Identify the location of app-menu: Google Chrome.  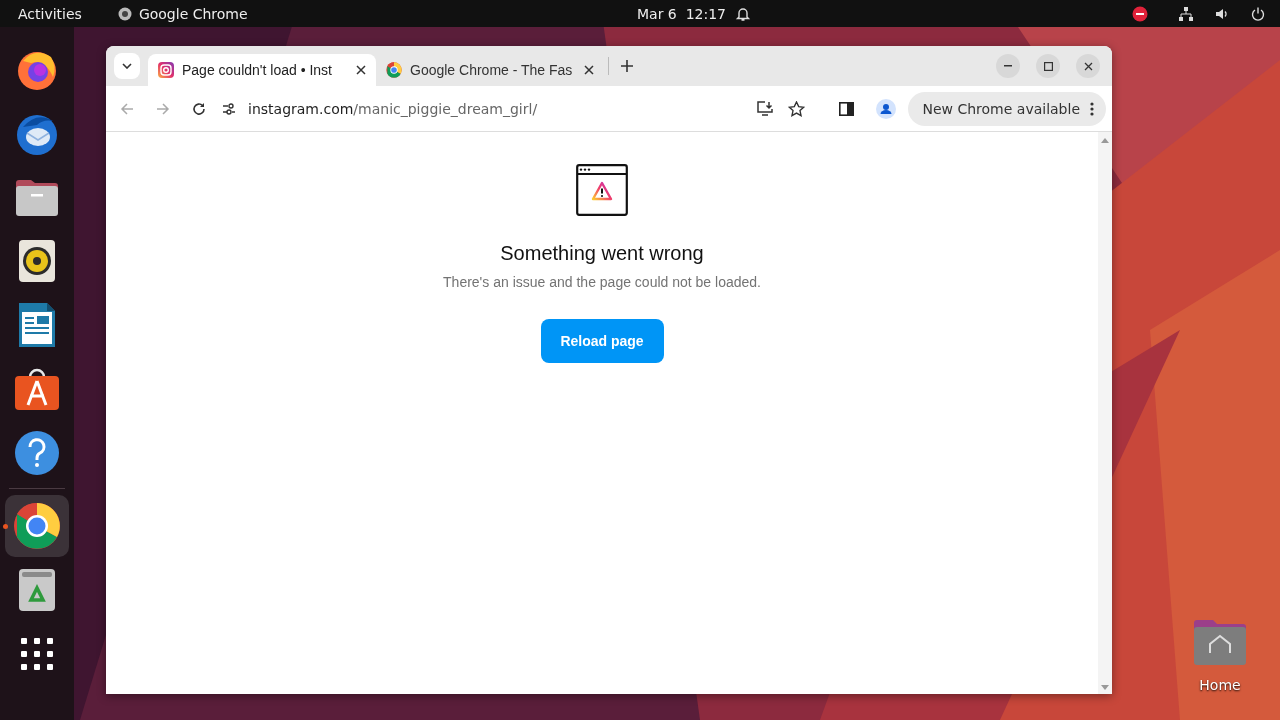
(193, 13).